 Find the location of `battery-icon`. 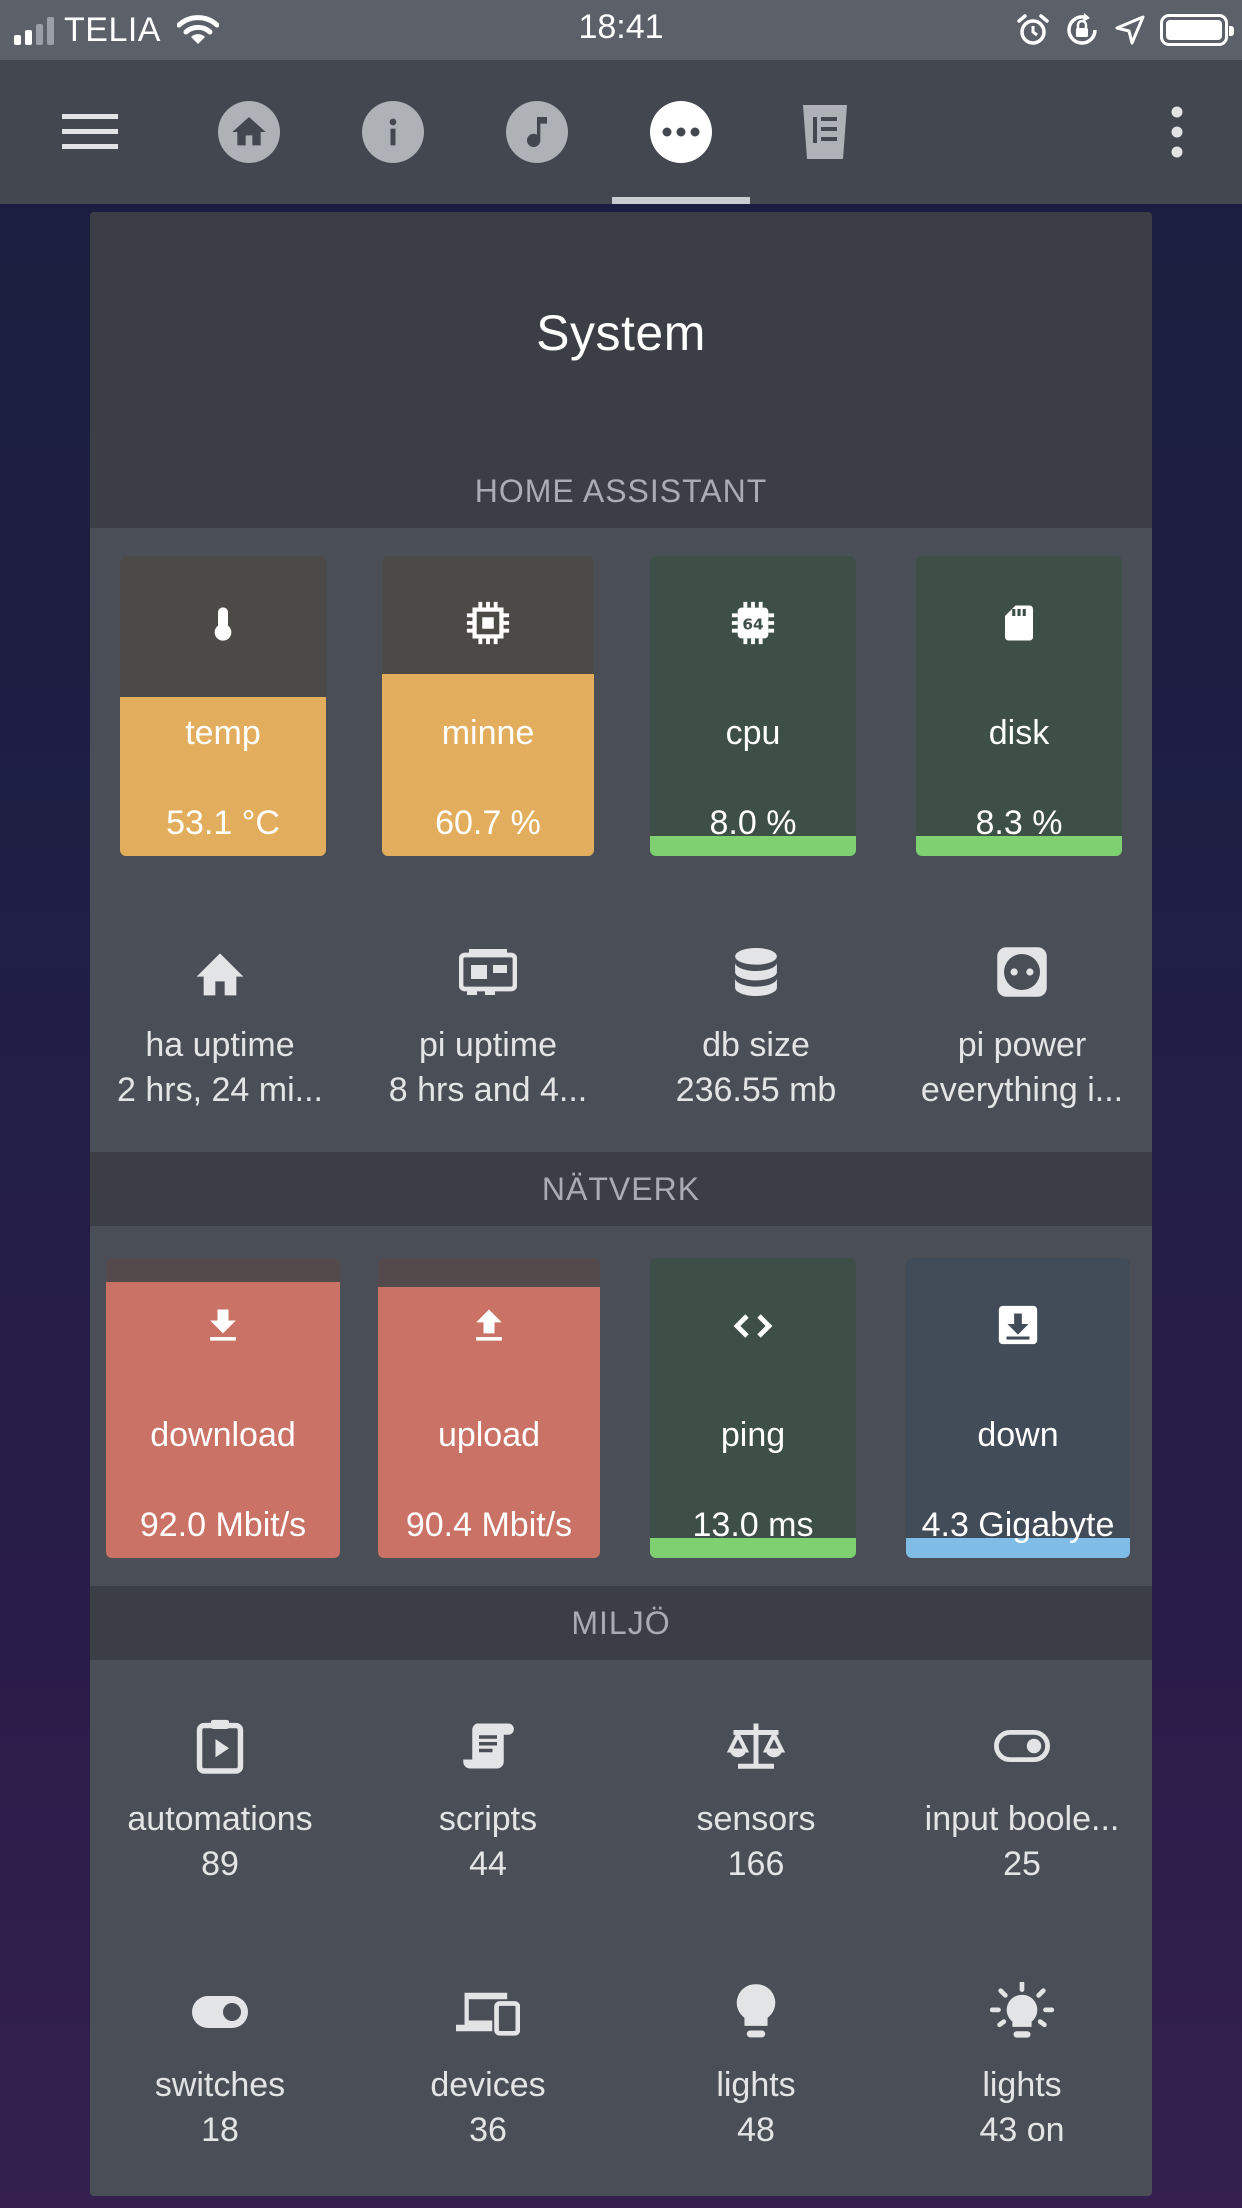

battery-icon is located at coordinates (1197, 30).